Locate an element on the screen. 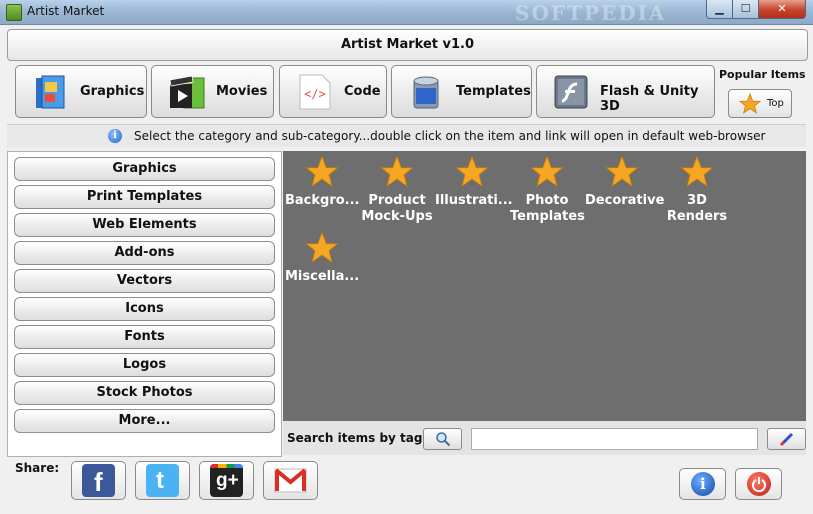  category-label: Graphics is located at coordinates (112, 91).